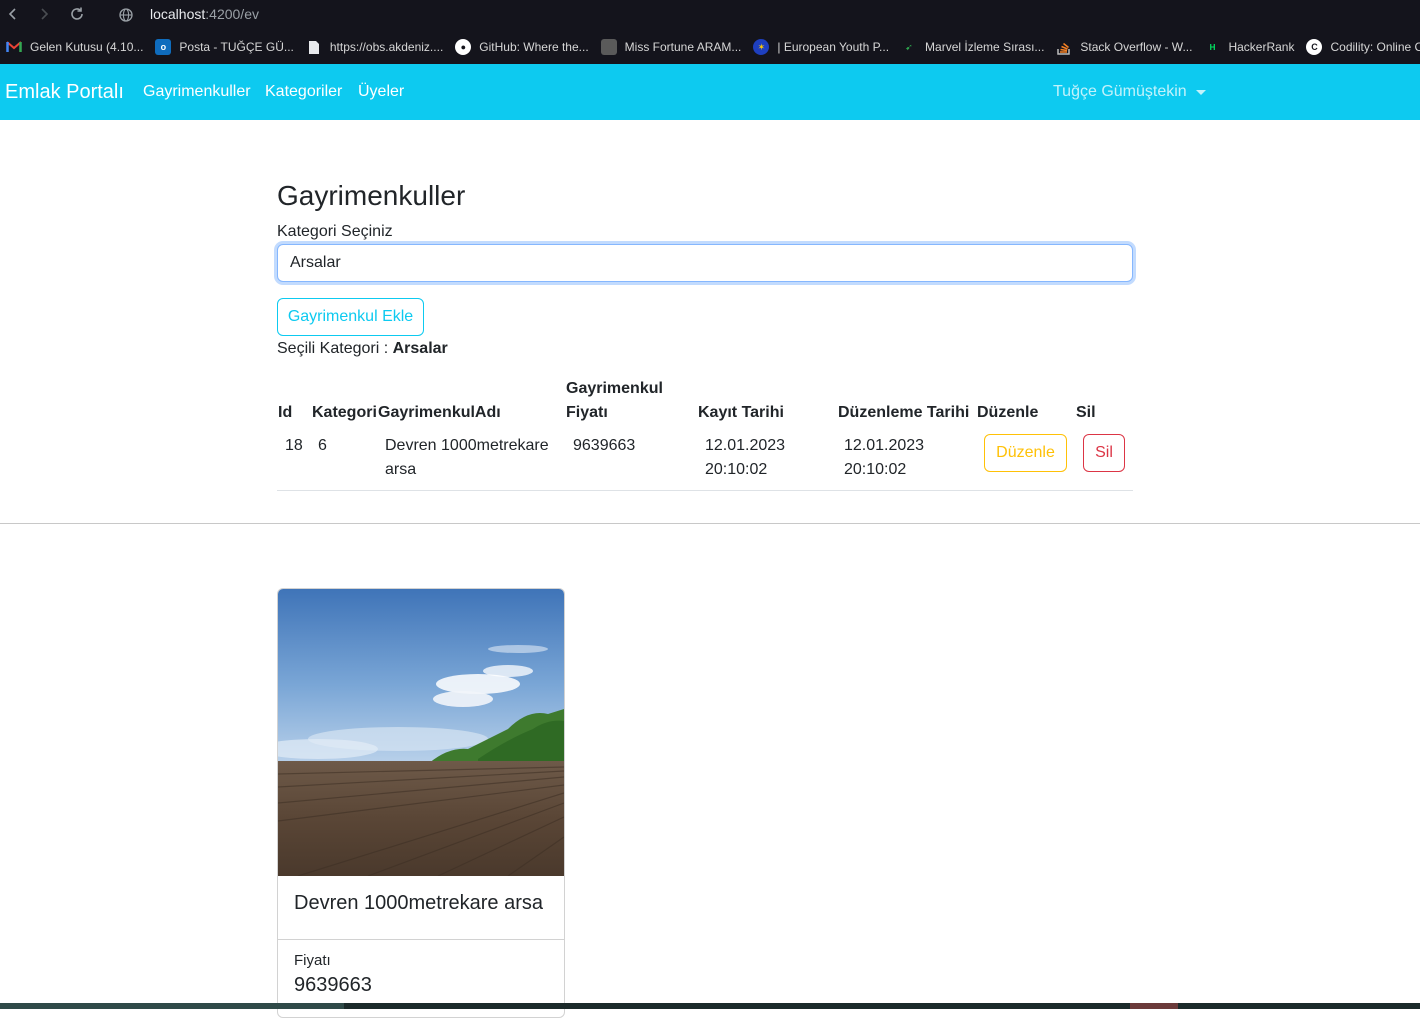 The width and height of the screenshot is (1420, 1018). I want to click on selected-category-value: Arsalar, so click(420, 348).